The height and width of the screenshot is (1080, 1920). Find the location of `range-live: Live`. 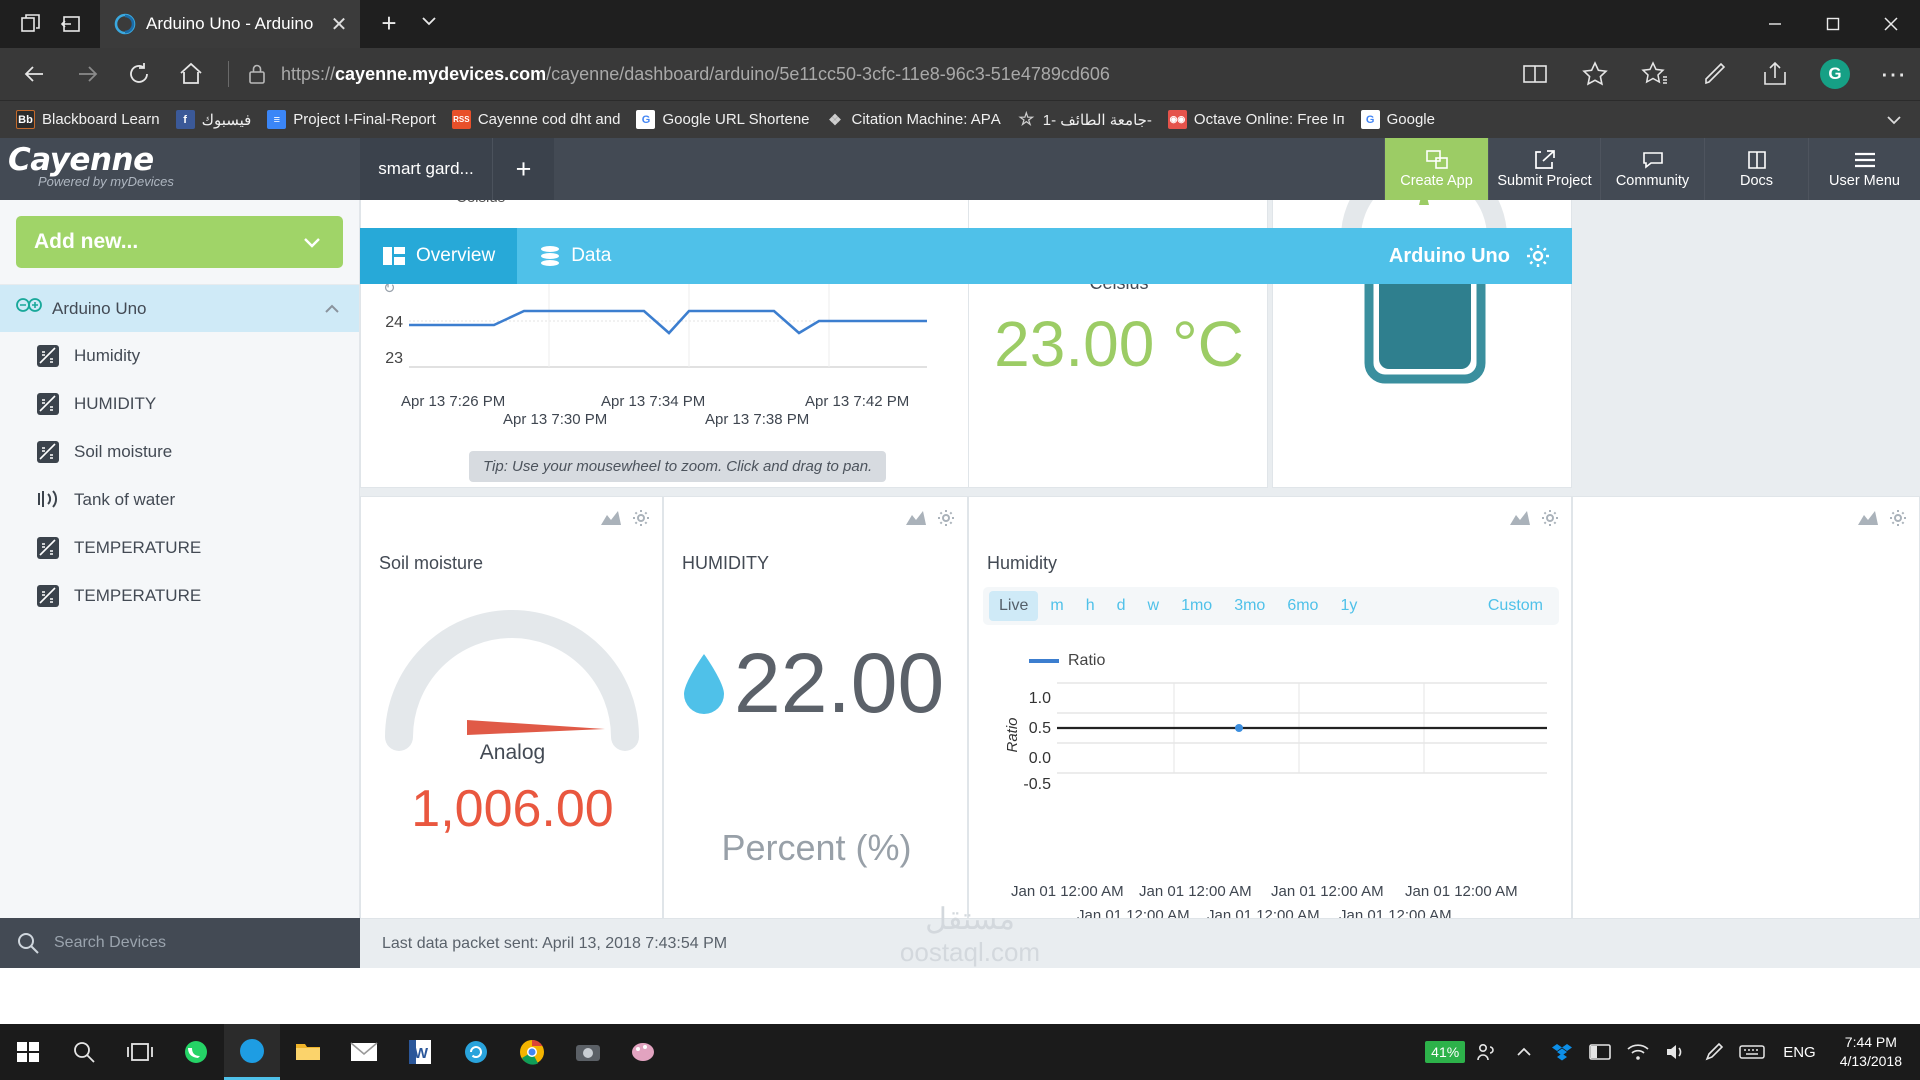

range-live: Live is located at coordinates (1014, 606).